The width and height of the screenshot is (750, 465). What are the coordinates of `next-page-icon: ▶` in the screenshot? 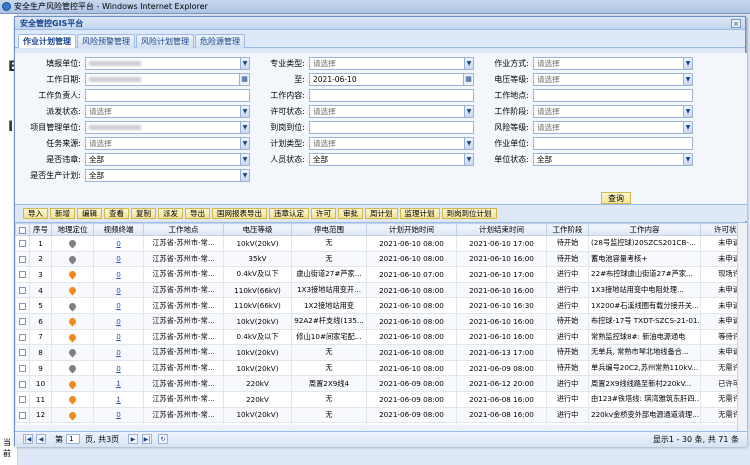 It's located at (133, 439).